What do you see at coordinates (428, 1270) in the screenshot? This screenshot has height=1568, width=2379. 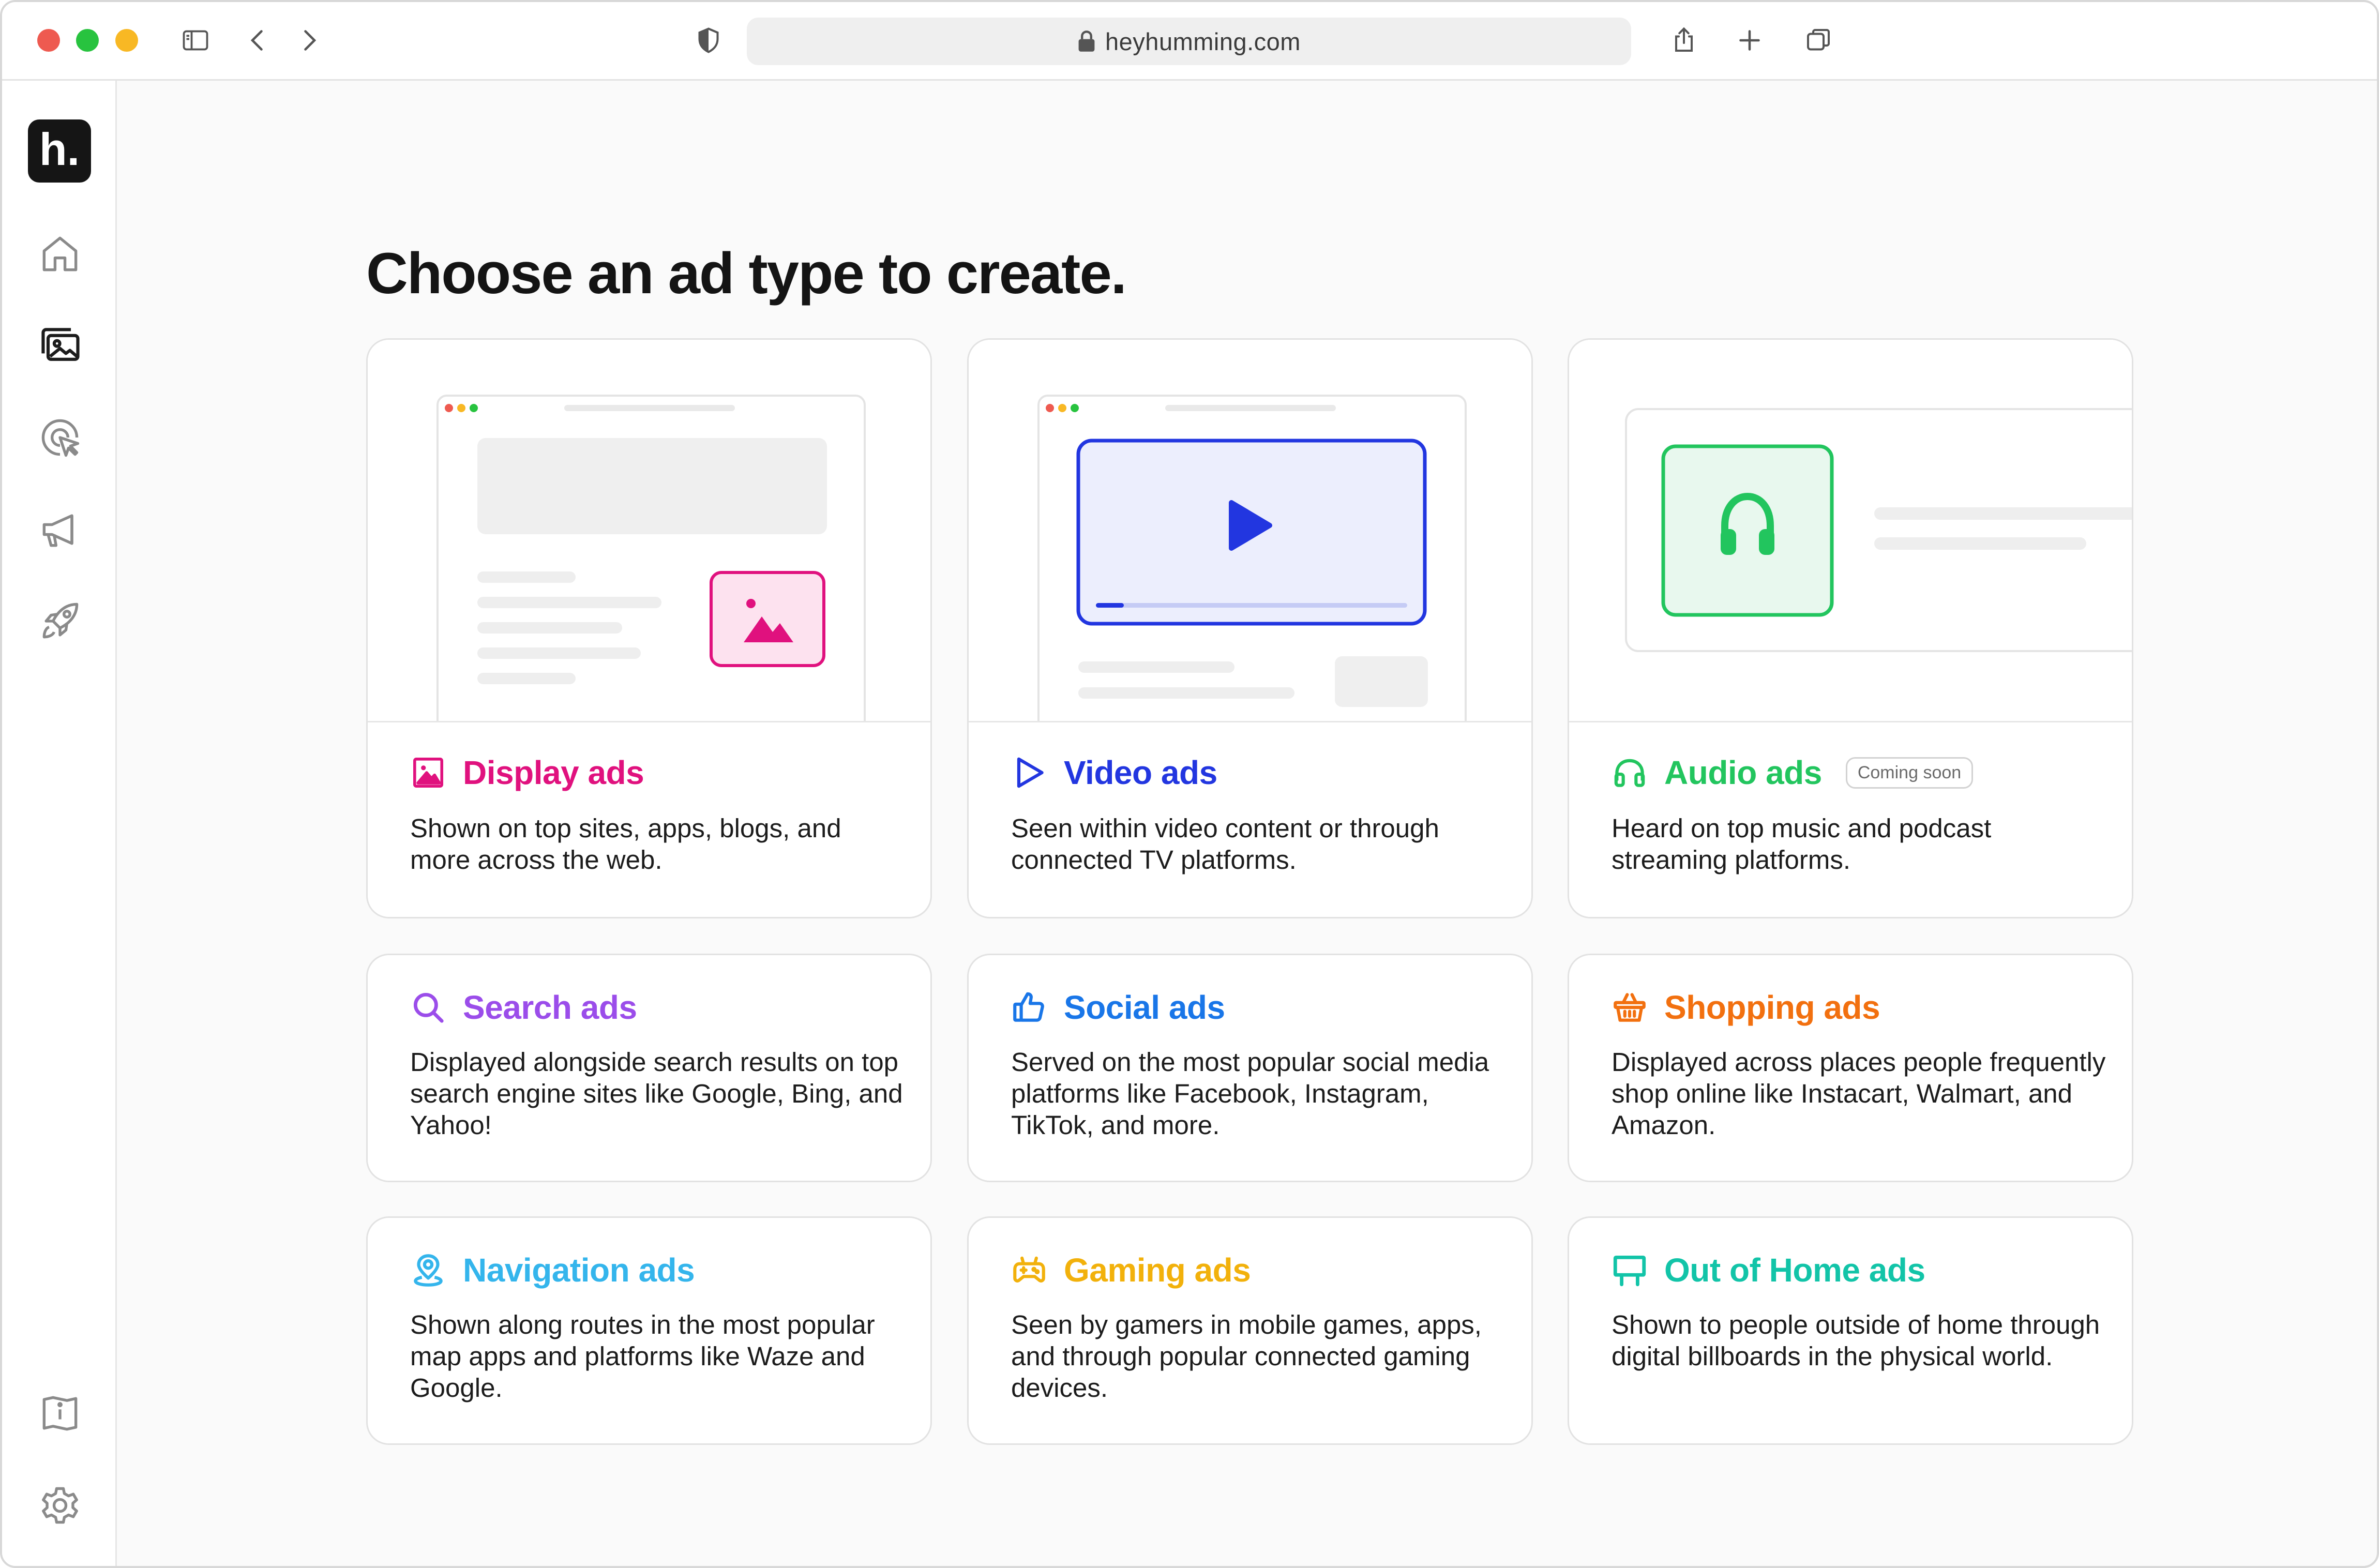 I see `map-pin-icon` at bounding box center [428, 1270].